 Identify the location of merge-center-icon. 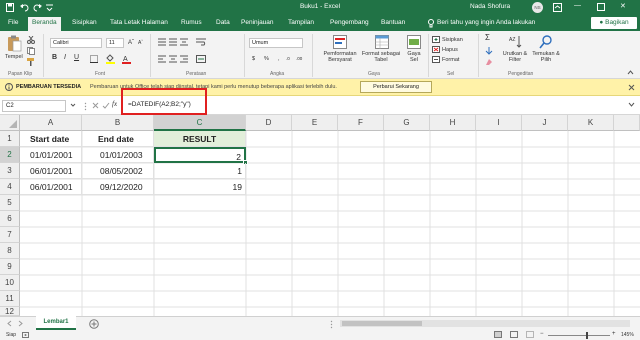
(201, 60).